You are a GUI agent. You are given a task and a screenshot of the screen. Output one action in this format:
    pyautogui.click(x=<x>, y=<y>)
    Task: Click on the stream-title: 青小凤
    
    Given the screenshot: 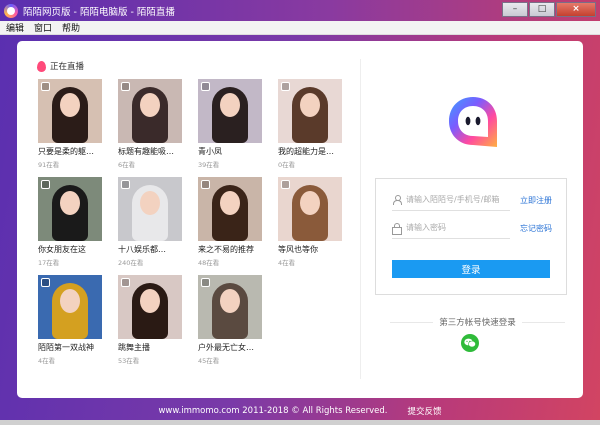 What is the action you would take?
    pyautogui.click(x=210, y=151)
    